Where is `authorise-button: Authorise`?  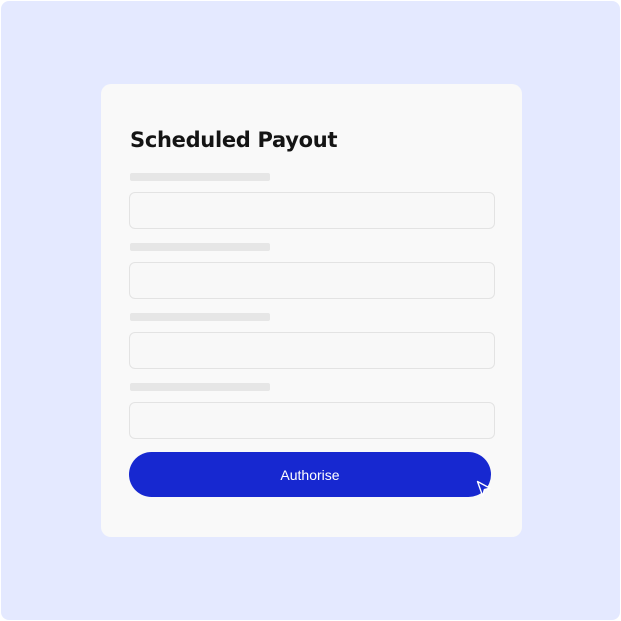 authorise-button: Authorise is located at coordinates (310, 474).